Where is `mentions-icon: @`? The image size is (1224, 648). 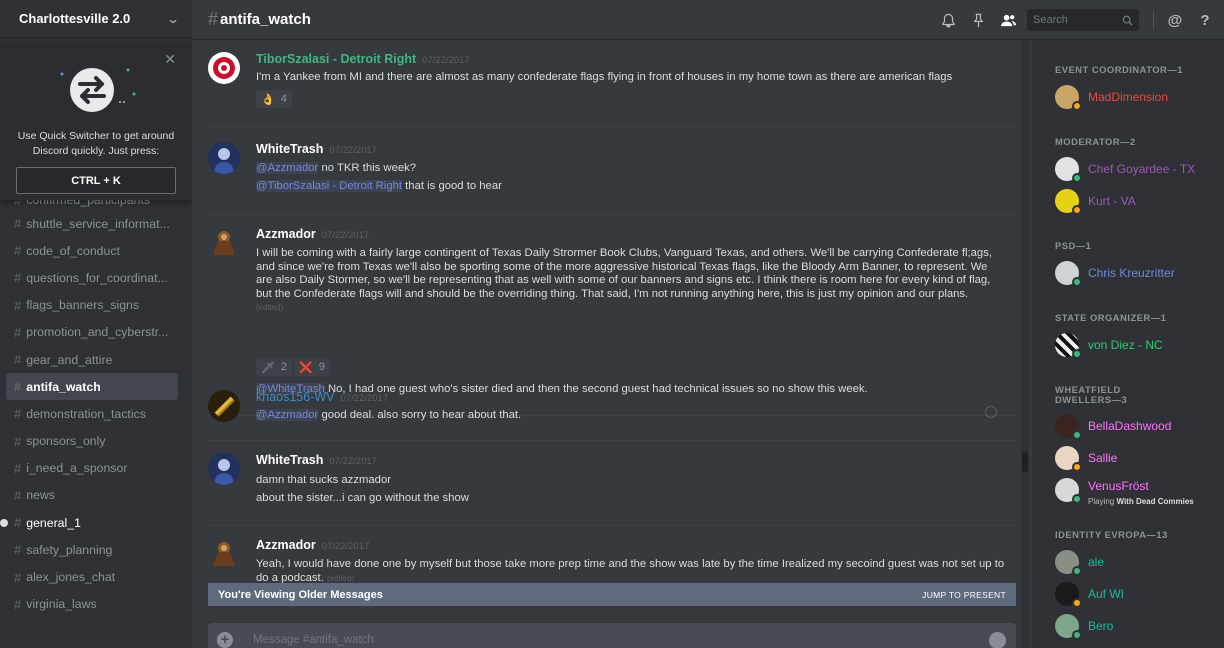 mentions-icon: @ is located at coordinates (1175, 20).